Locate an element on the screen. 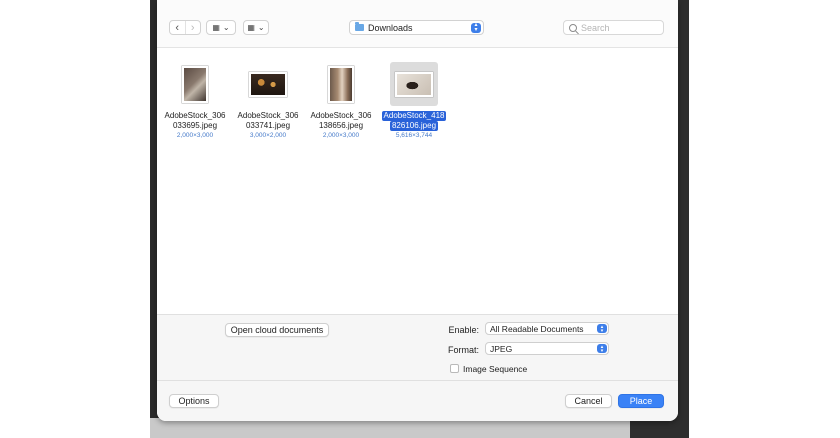  image-sequence-checkbox is located at coordinates (454, 368).